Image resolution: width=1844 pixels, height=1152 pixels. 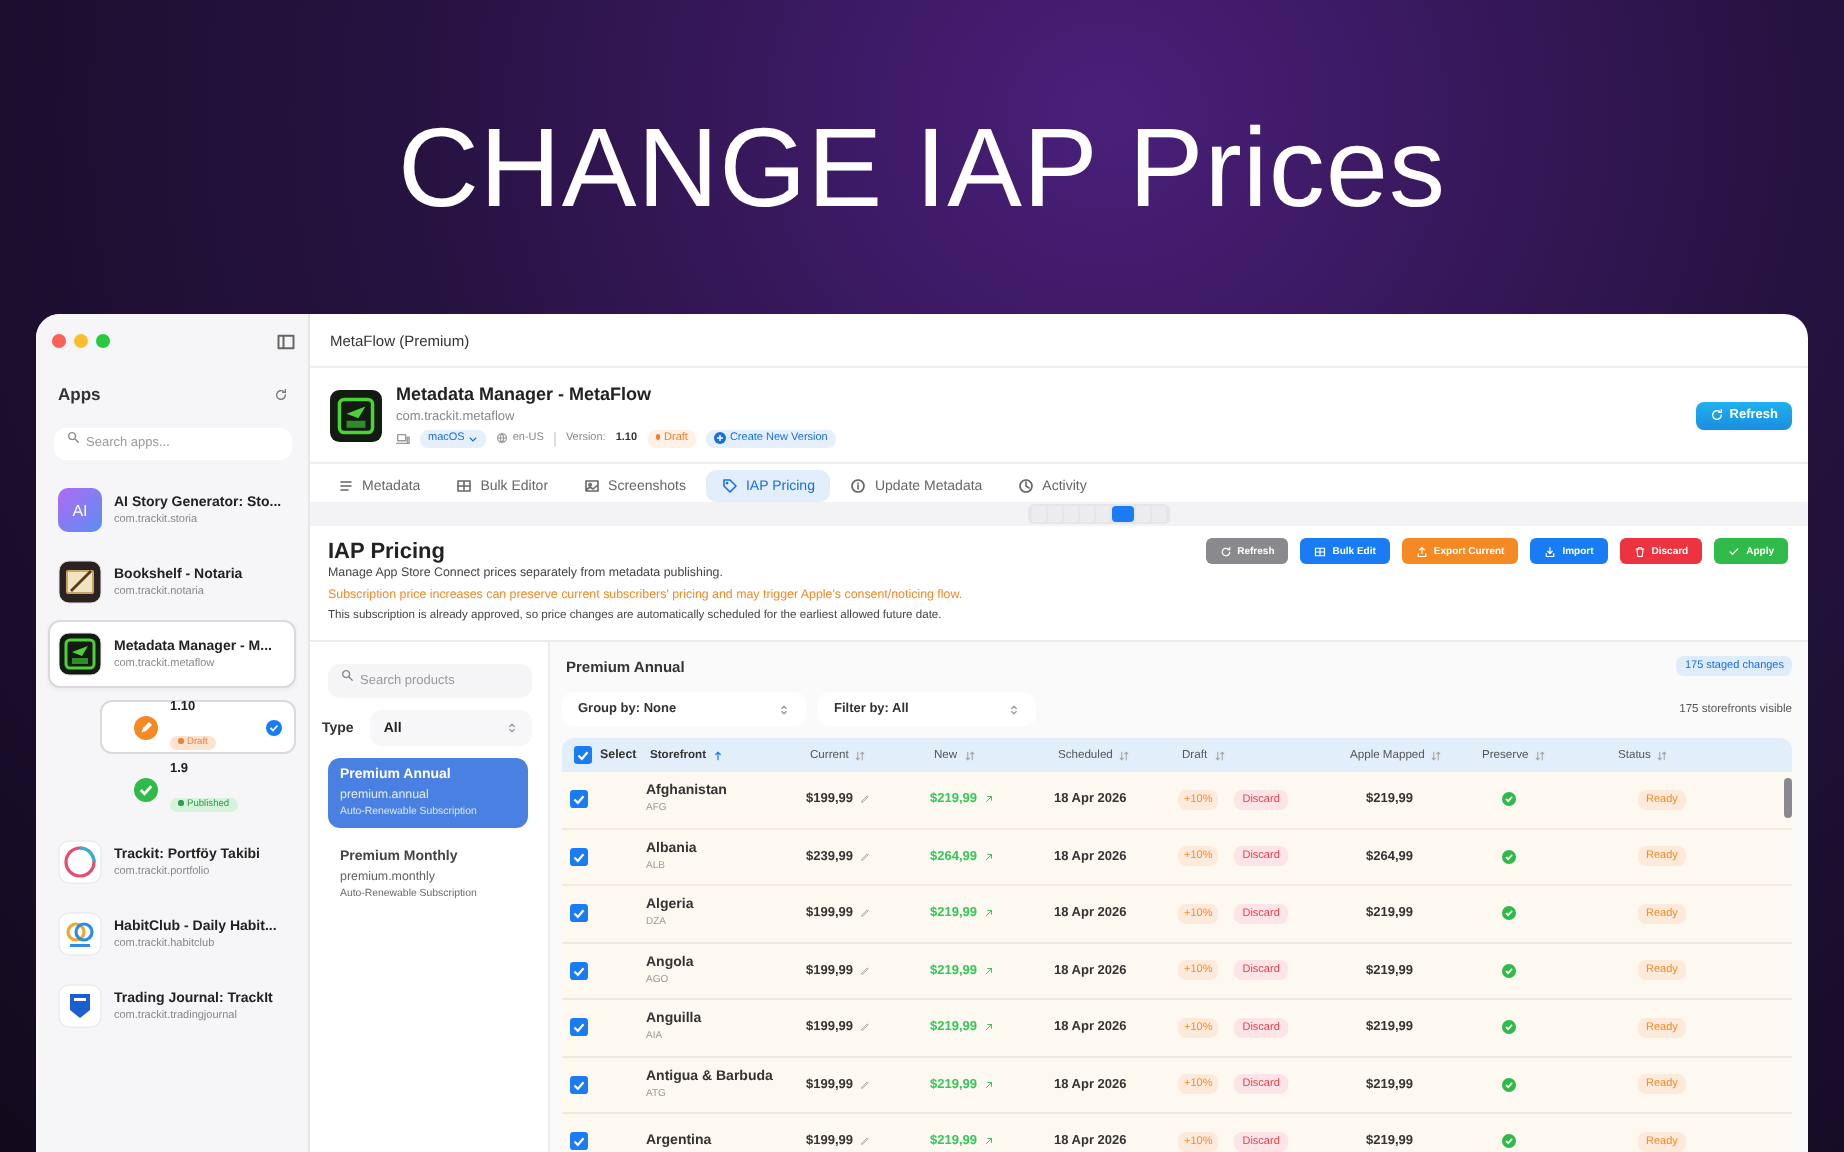 What do you see at coordinates (80, 582) in the screenshot?
I see `book-icon` at bounding box center [80, 582].